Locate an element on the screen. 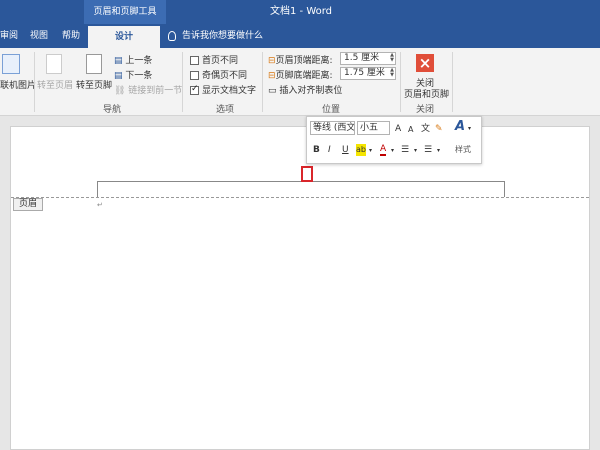 The height and width of the screenshot is (450, 600). font-color-dropdown-icon: ▾ is located at coordinates (392, 151).